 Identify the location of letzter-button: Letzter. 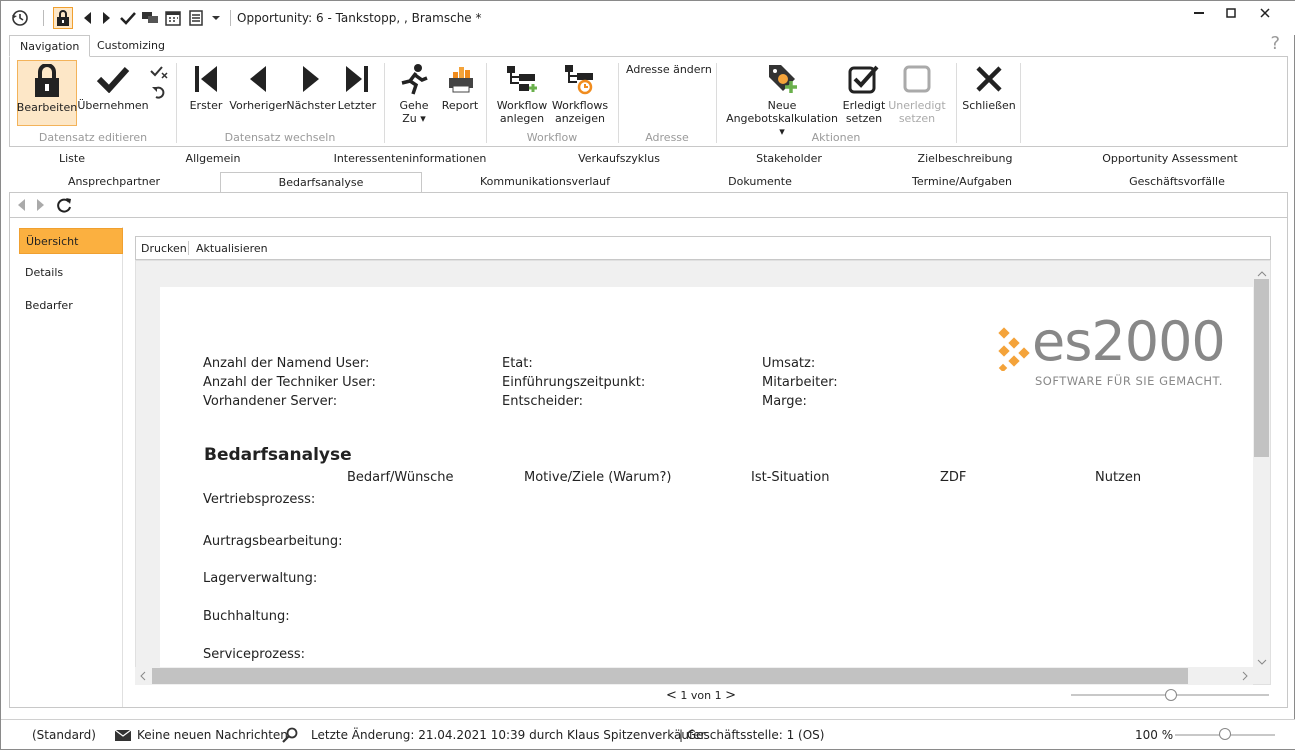
(357, 85).